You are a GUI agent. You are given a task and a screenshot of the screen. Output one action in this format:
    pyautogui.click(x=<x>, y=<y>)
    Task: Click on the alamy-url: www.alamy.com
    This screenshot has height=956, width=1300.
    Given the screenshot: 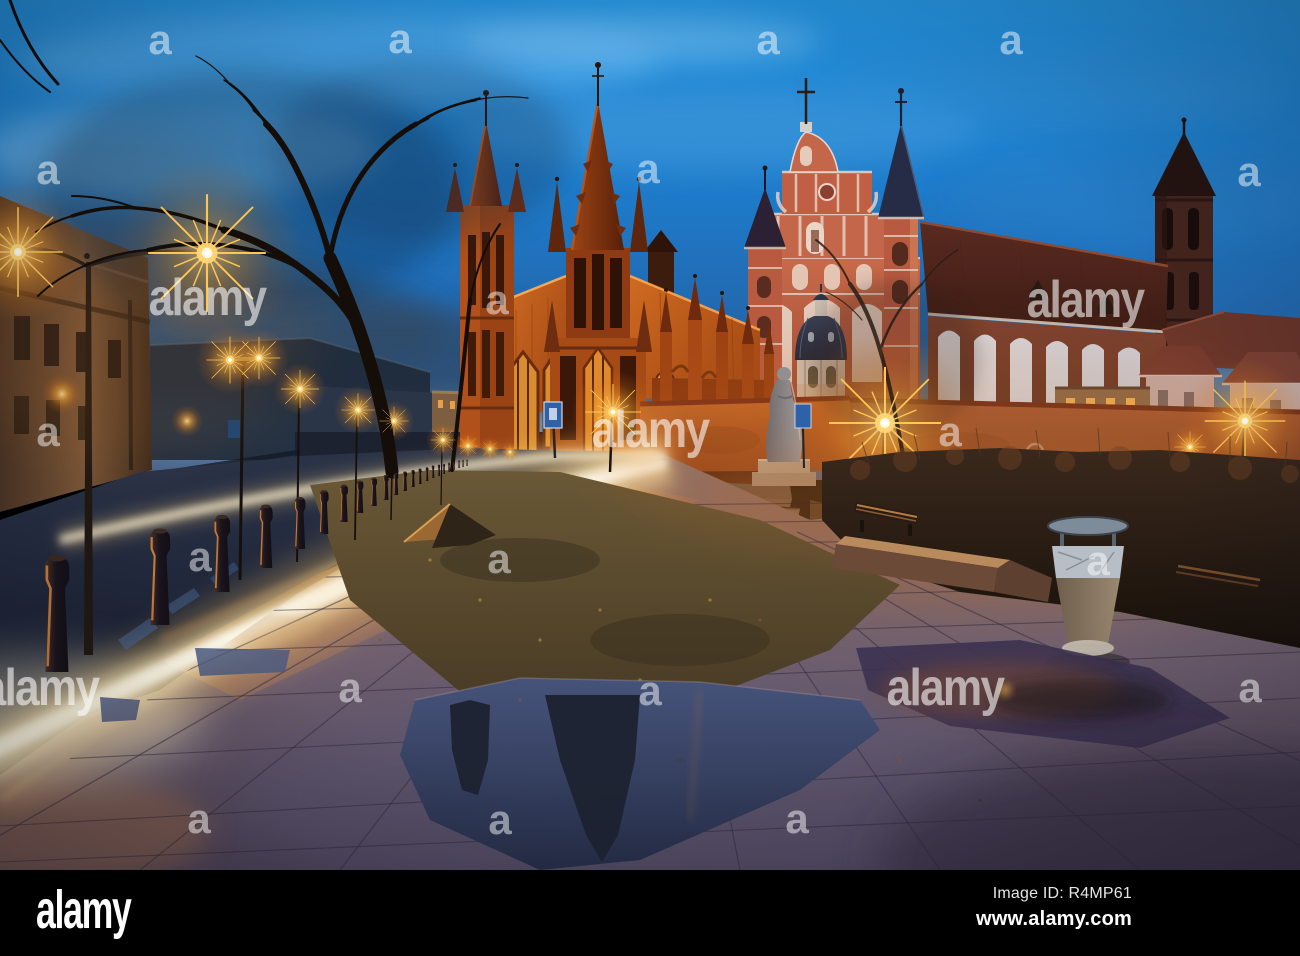 What is the action you would take?
    pyautogui.click(x=1054, y=919)
    